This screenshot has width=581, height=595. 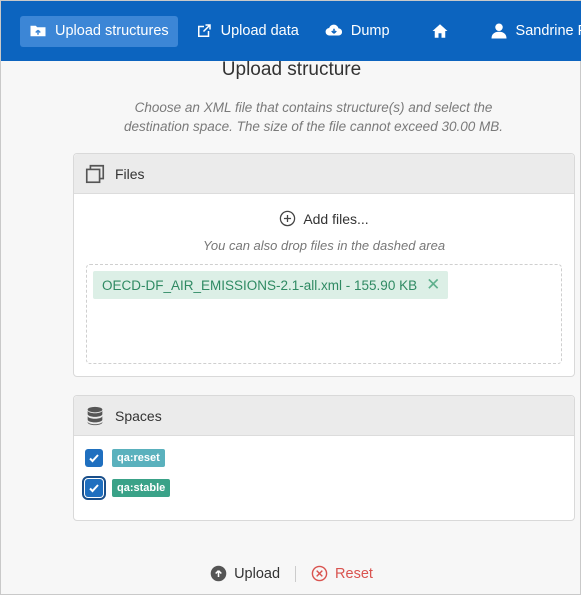 I want to click on nav-dump: Dump, so click(x=357, y=31).